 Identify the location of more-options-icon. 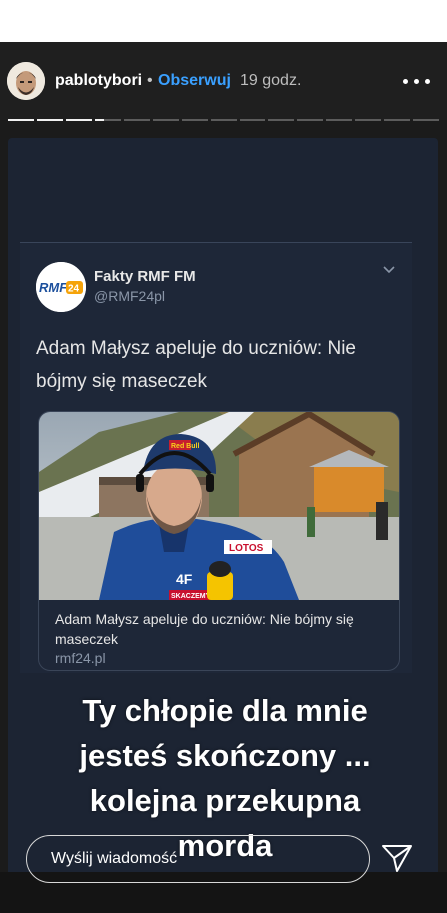
(417, 81).